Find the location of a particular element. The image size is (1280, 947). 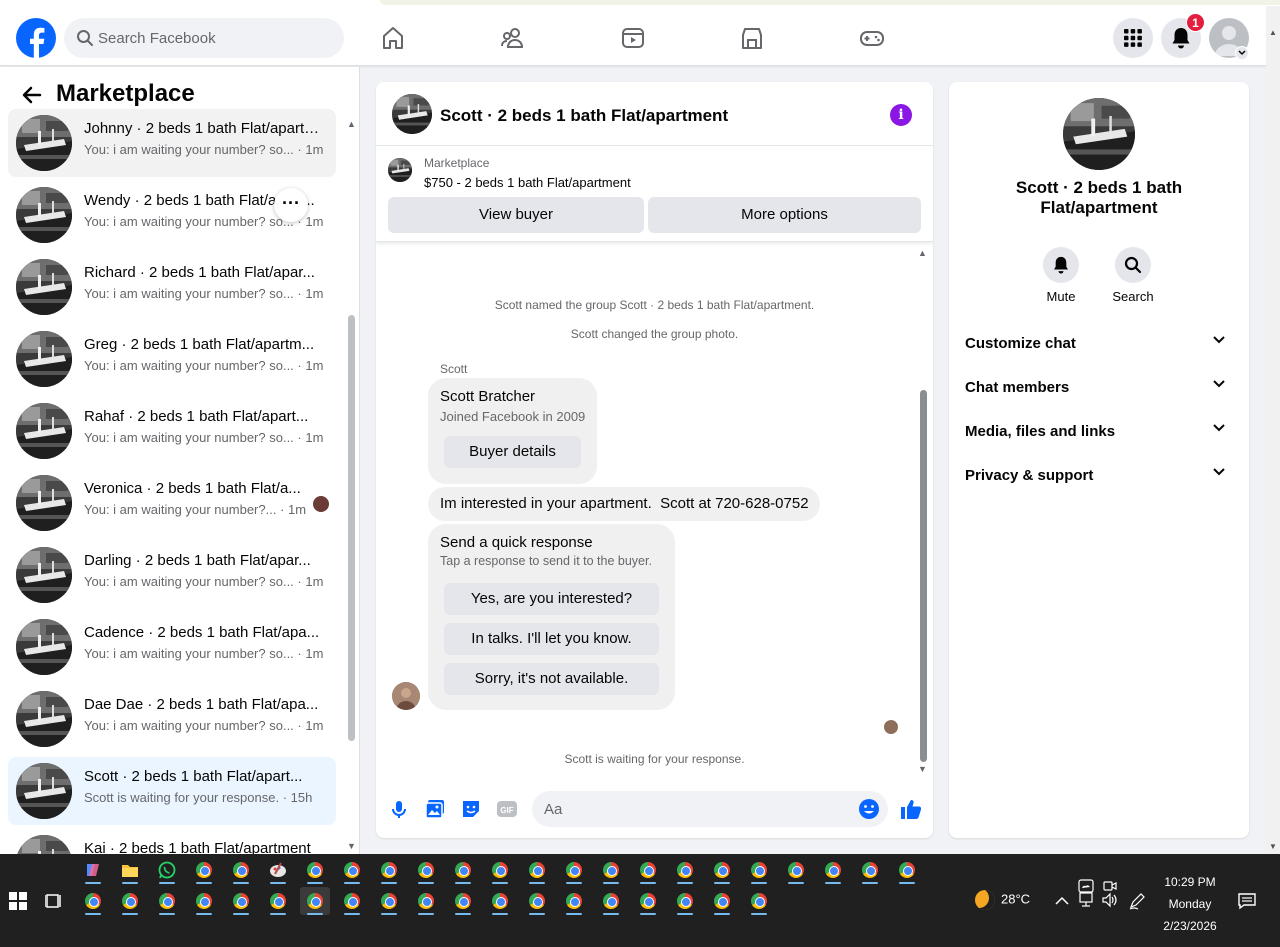

search-input is located at coordinates (216, 38).